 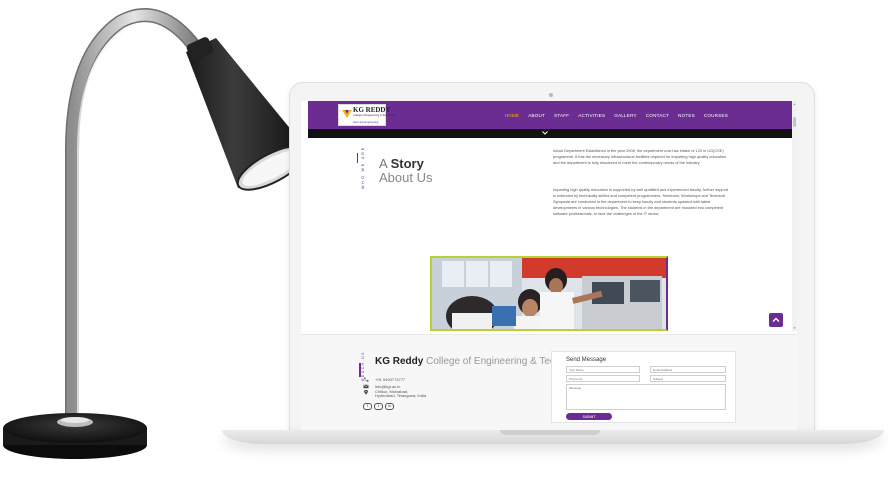 What do you see at coordinates (625, 115) in the screenshot?
I see `nav-item-gallery: GALLERY` at bounding box center [625, 115].